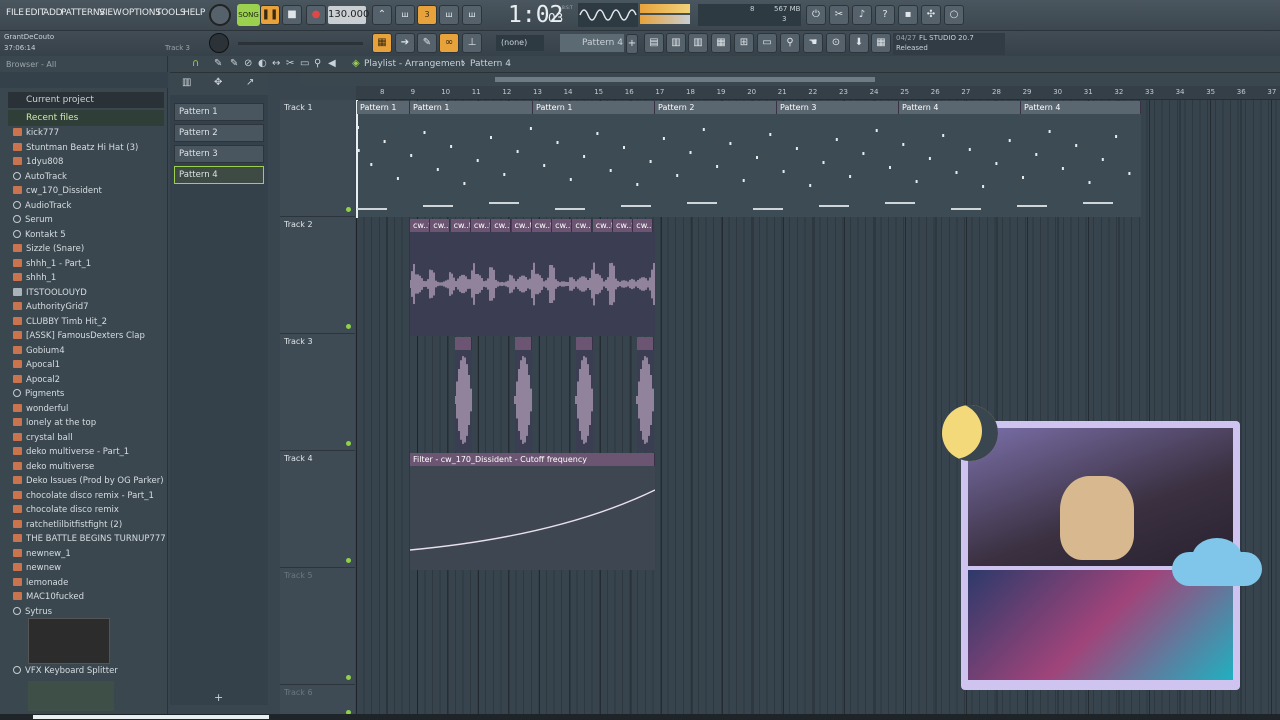 The height and width of the screenshot is (720, 1280). I want to click on slip-tool-icon: ↔, so click(276, 63).